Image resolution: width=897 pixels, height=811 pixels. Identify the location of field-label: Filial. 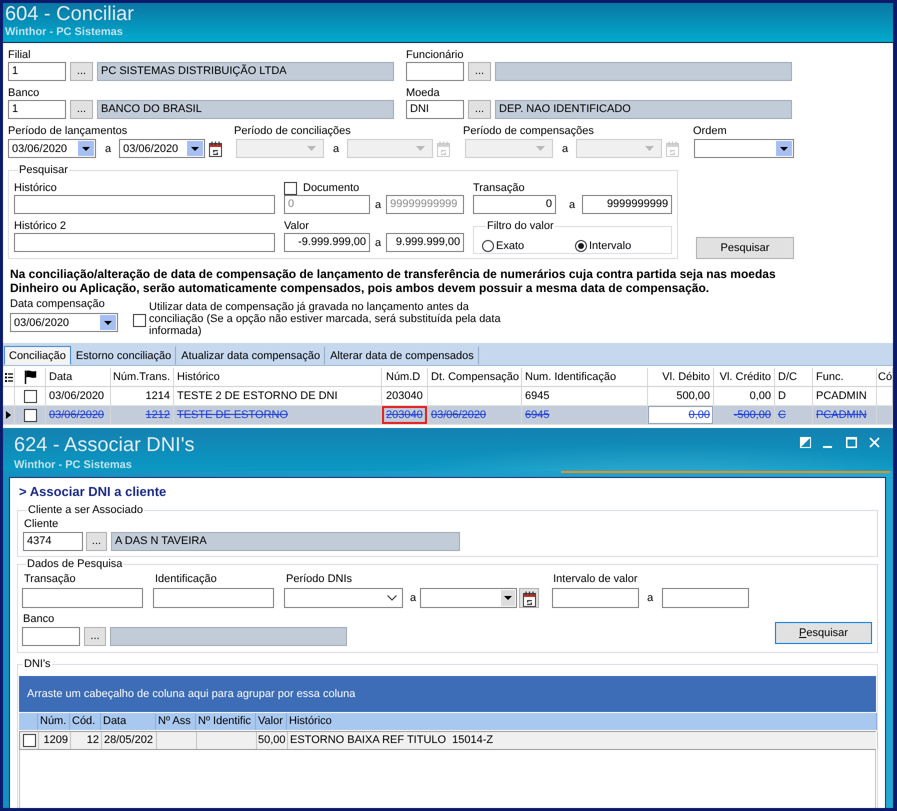
(19, 55).